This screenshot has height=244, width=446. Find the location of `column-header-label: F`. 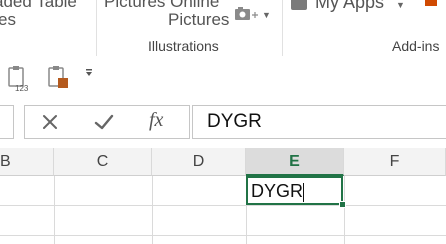

column-header-label: F is located at coordinates (394, 161).